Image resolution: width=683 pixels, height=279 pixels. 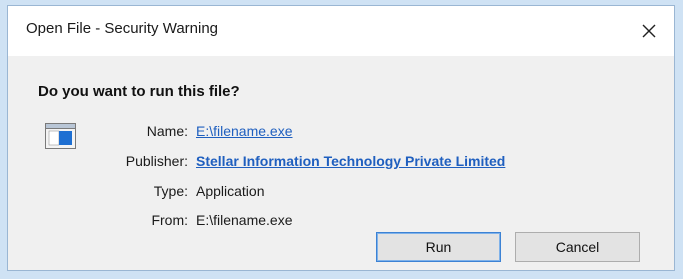 What do you see at coordinates (170, 191) in the screenshot?
I see `type-label: Type:` at bounding box center [170, 191].